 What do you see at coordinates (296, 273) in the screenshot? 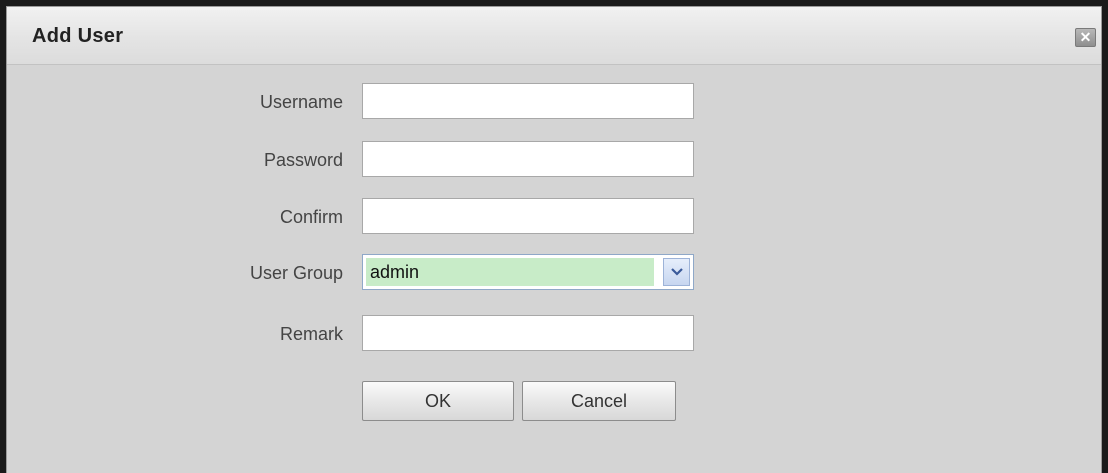
I see `user-group-label: User Group` at bounding box center [296, 273].